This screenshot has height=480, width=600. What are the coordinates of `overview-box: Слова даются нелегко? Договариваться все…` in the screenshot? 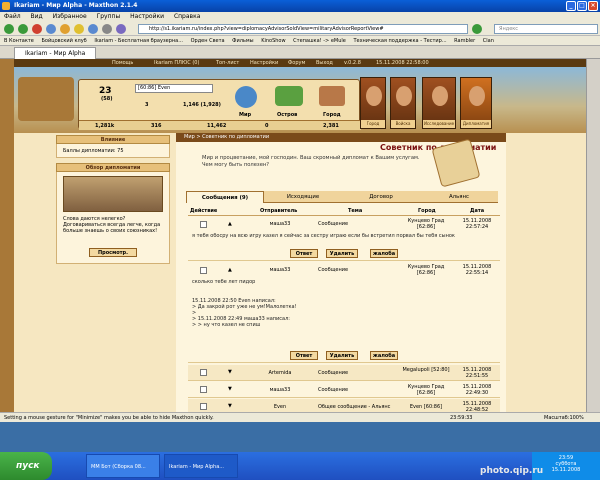 It's located at (113, 218).